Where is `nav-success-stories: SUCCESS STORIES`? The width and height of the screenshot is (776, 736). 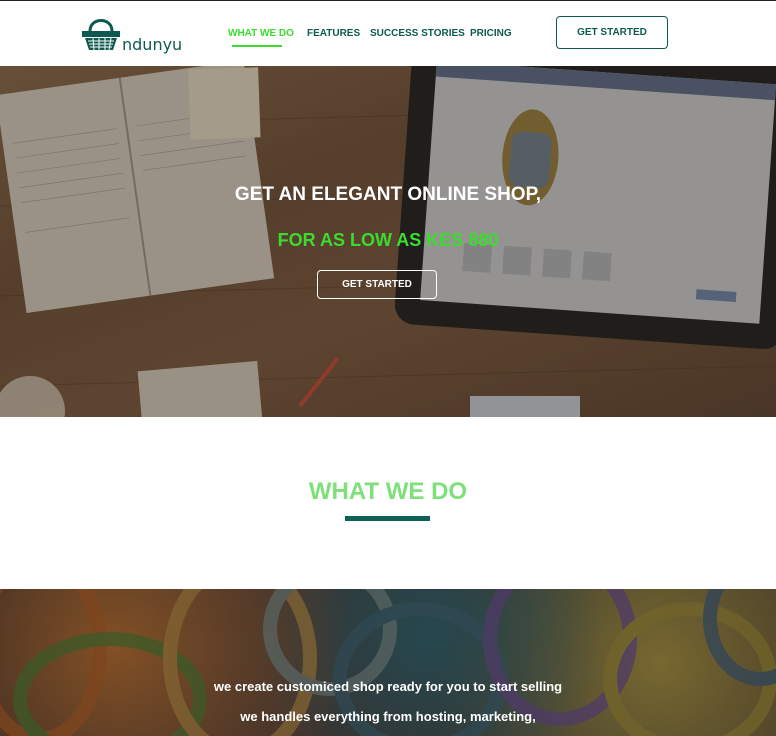 nav-success-stories: SUCCESS STORIES is located at coordinates (417, 33).